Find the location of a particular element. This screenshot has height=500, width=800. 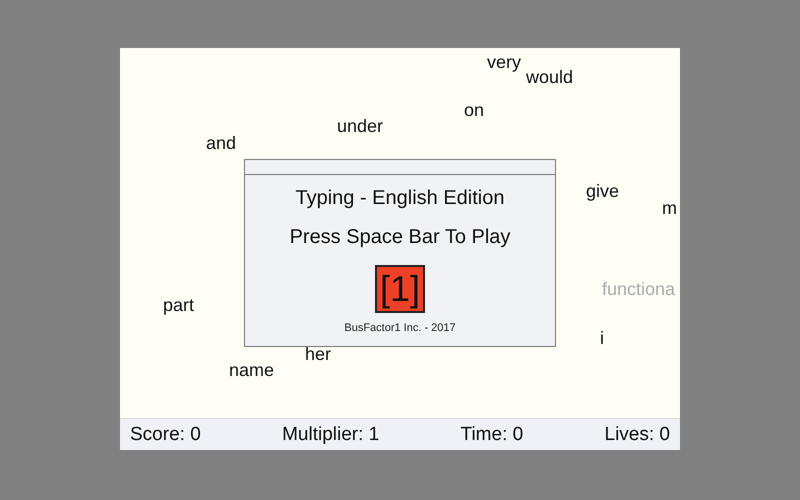

falling-word: would is located at coordinates (550, 77).